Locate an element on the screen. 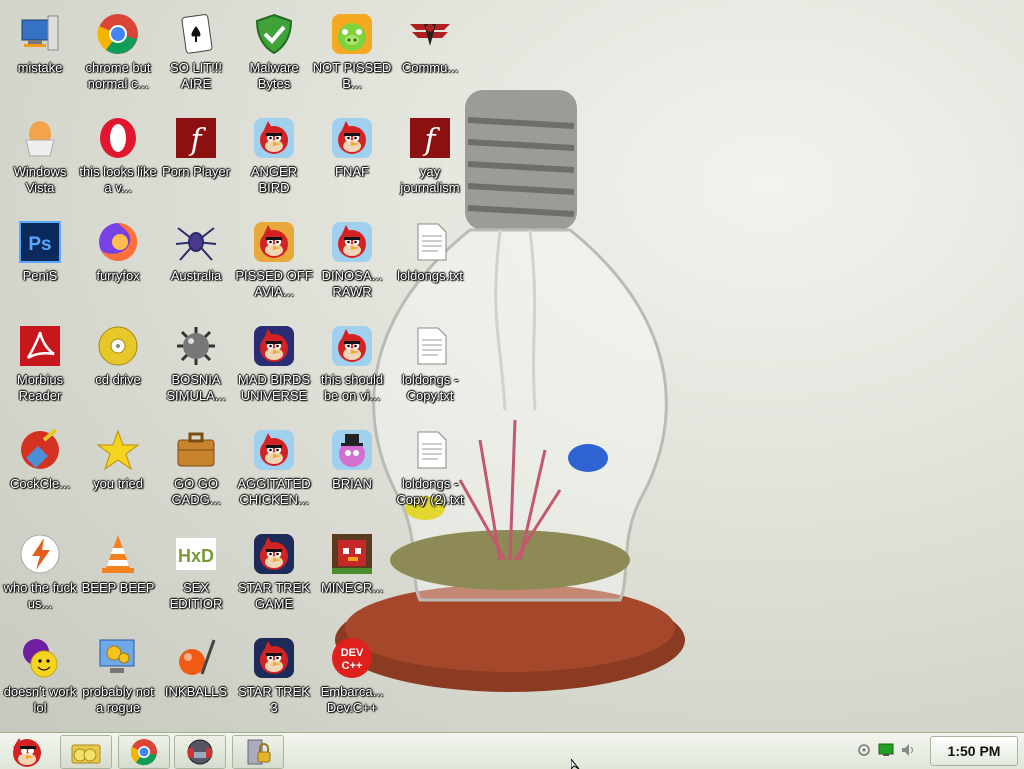 Image resolution: width=1024 pixels, height=769 pixels. star-wars-bird-icon is located at coordinates (274, 658).